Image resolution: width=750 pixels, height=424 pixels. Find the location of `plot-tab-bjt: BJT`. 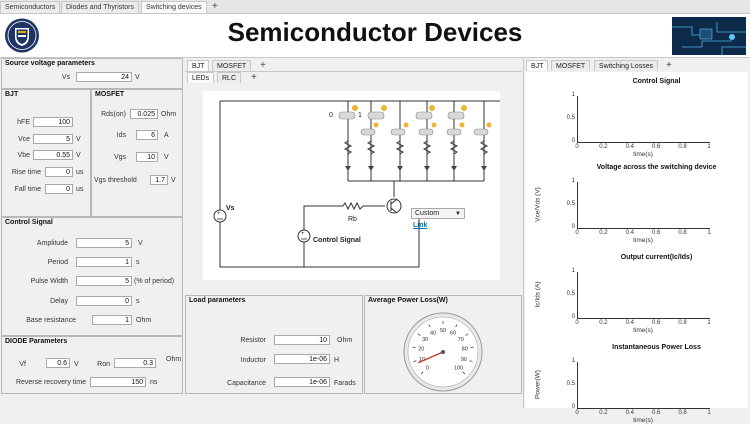

plot-tab-bjt: BJT is located at coordinates (537, 65).